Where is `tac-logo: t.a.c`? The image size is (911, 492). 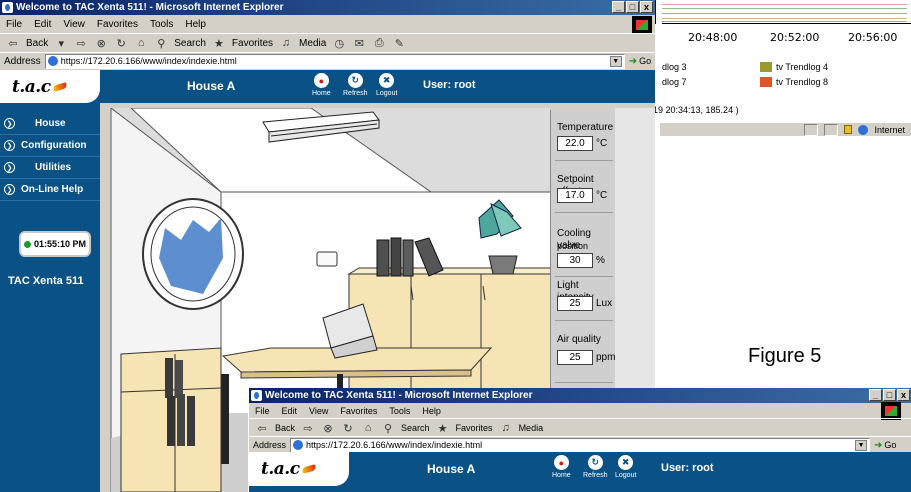 tac-logo: t.a.c is located at coordinates (299, 469).